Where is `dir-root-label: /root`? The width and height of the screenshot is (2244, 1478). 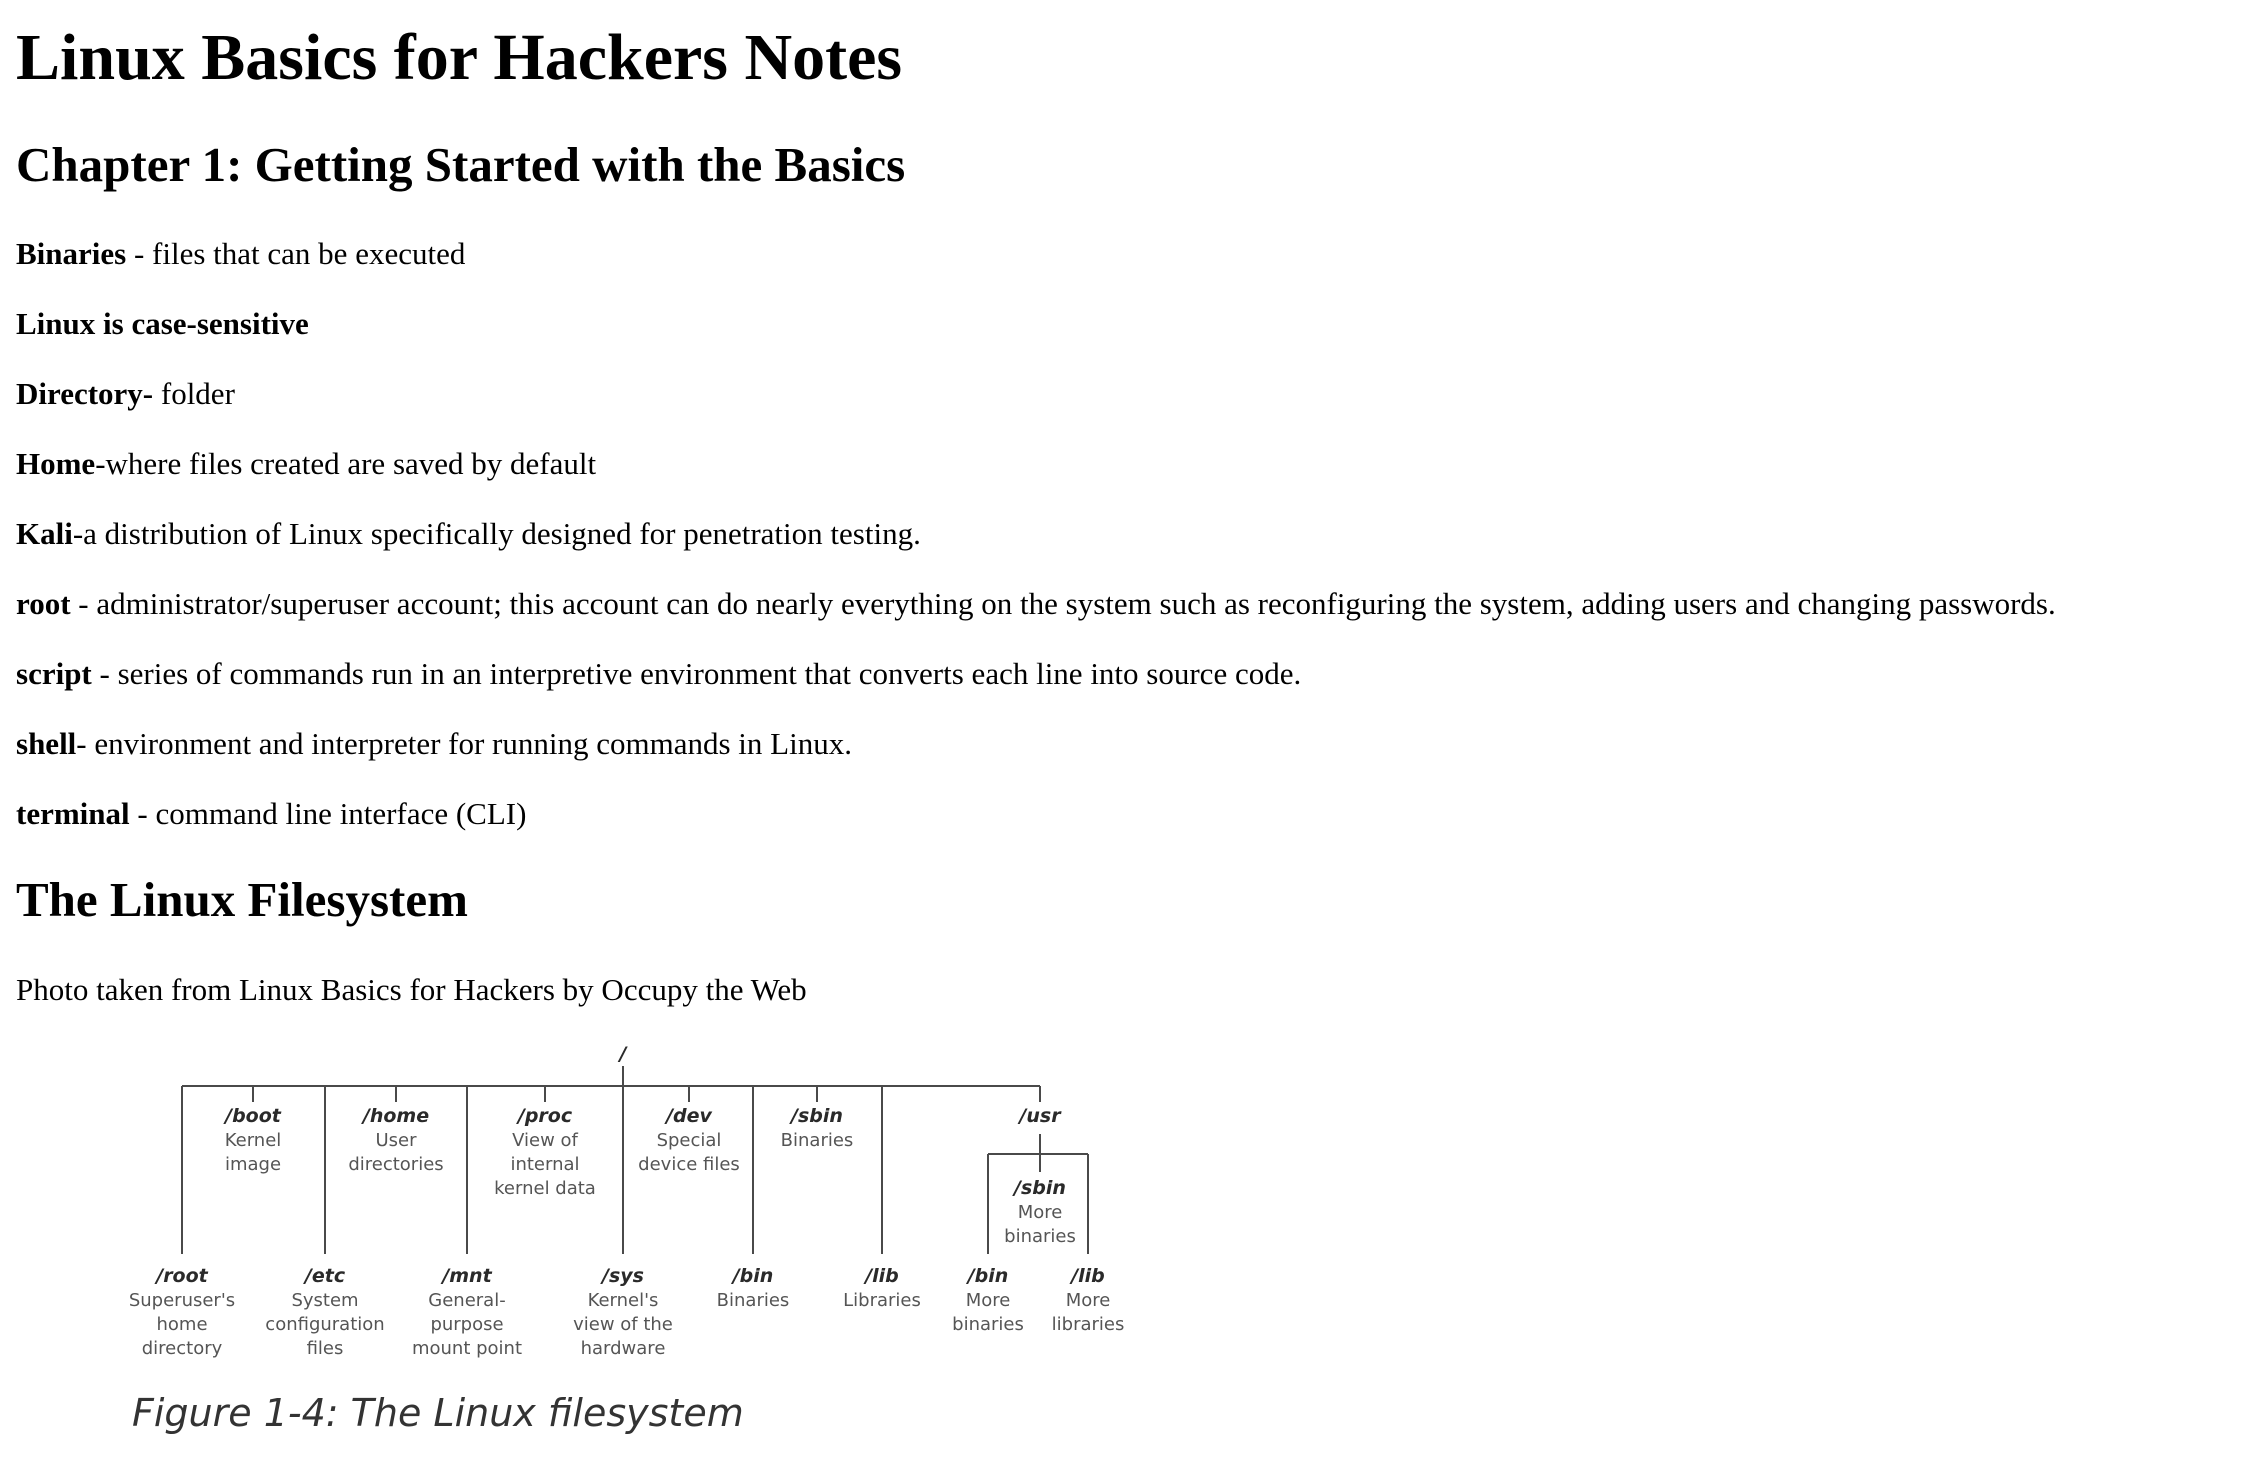 dir-root-label: /root is located at coordinates (181, 1276).